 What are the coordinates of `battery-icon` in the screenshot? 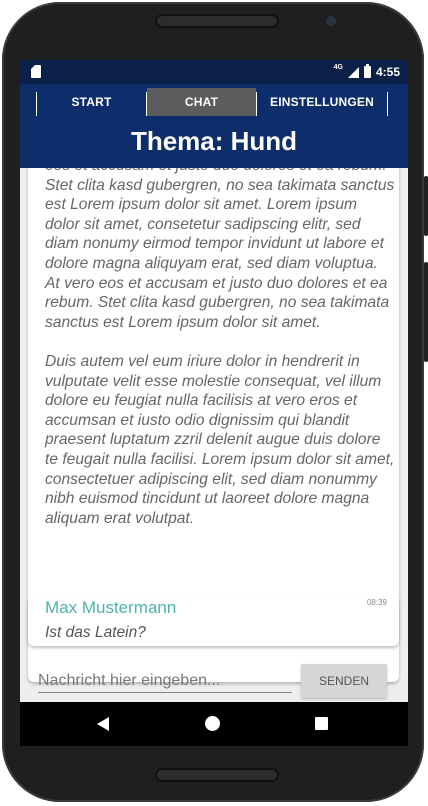 It's located at (367, 71).